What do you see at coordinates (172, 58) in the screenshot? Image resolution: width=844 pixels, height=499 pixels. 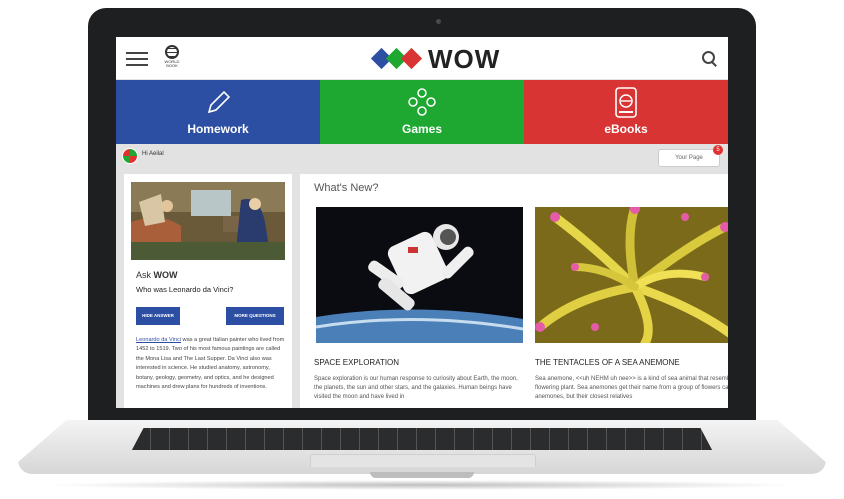 I see `world-book-logo: WORLD BOOK` at bounding box center [172, 58].